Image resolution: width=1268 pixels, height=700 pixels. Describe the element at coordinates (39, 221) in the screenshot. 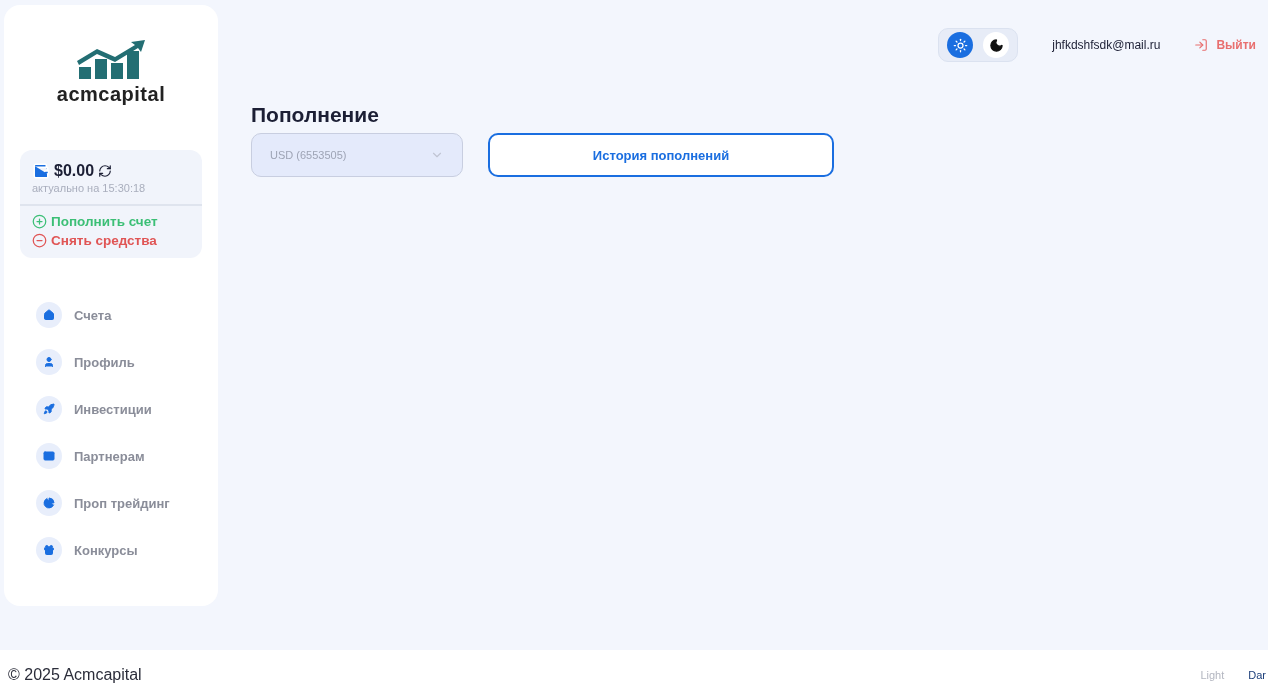

I see `plus-icon` at that location.